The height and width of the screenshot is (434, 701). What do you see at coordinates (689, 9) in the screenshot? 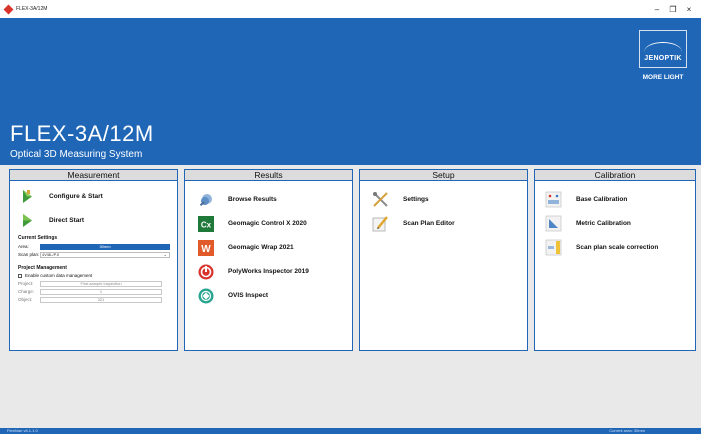
I see `close-button: ×` at bounding box center [689, 9].